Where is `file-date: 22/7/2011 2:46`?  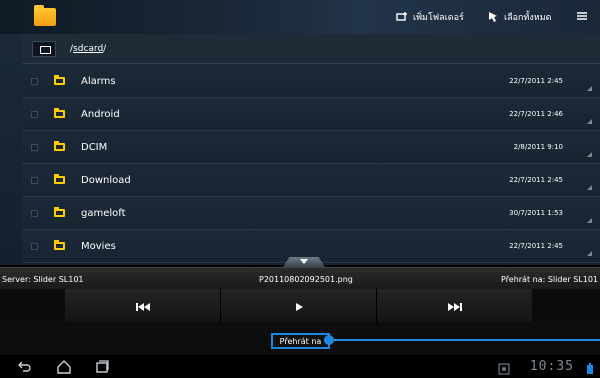 file-date: 22/7/2011 2:46 is located at coordinates (536, 114).